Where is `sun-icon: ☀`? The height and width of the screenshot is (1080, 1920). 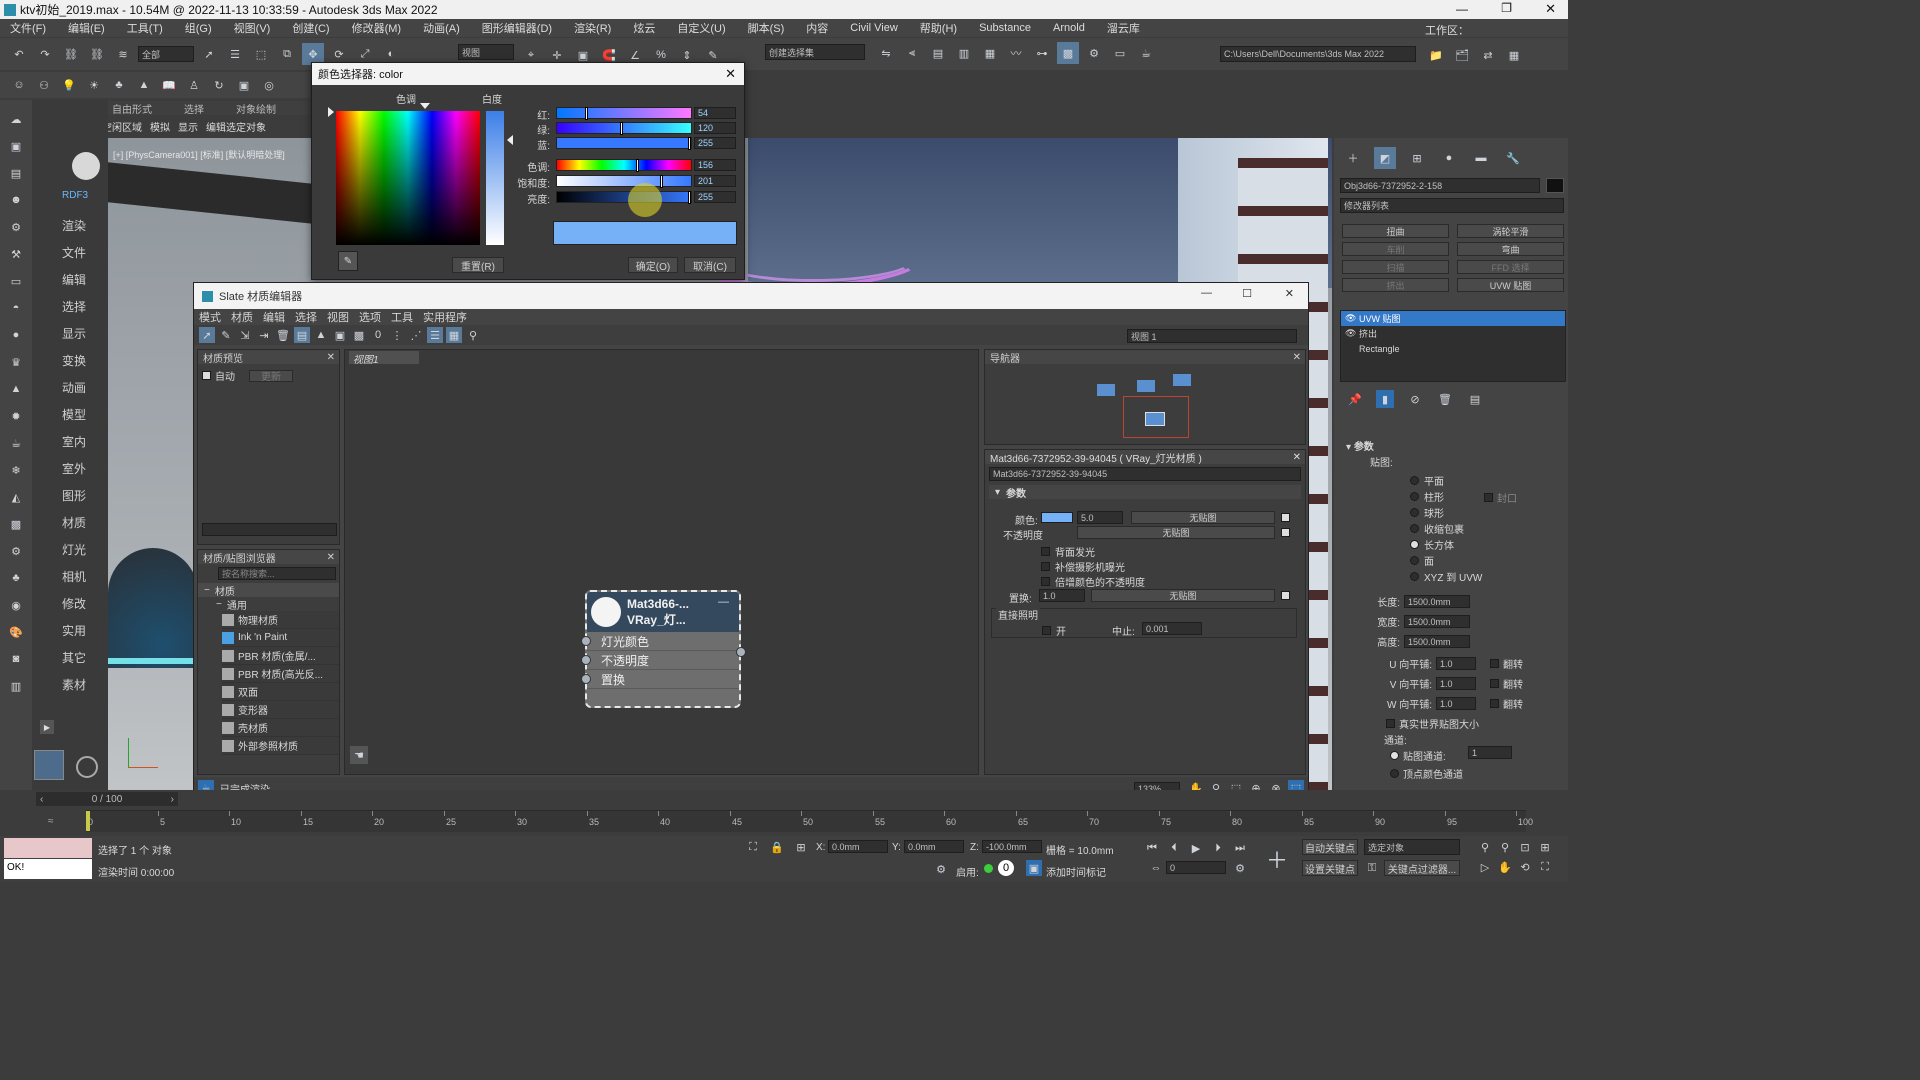
sun-icon: ☀ is located at coordinates (94, 85).